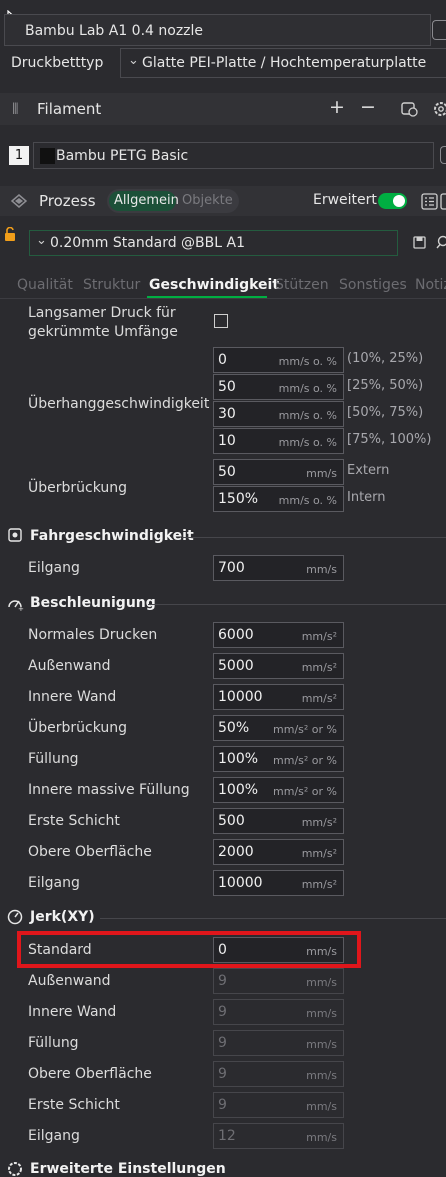 The image size is (446, 1177). Describe the element at coordinates (54, 1136) in the screenshot. I see `jerk-label: Eilgang` at that location.